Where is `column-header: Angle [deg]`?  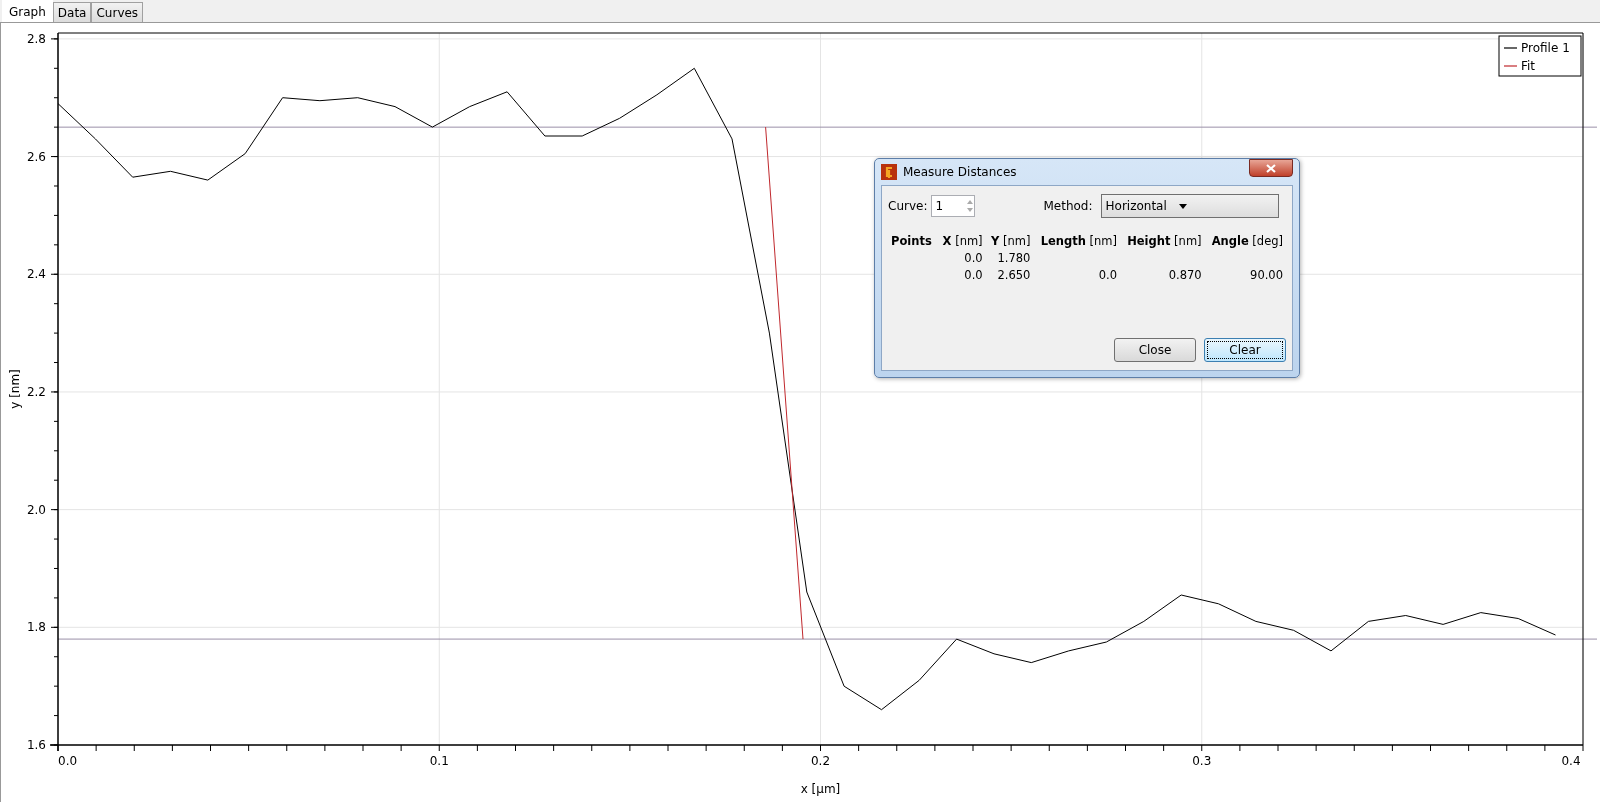
column-header: Angle [deg] is located at coordinates (1247, 242).